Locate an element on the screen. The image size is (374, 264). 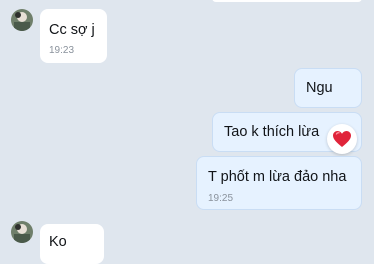
message-timestamp: 19:23 is located at coordinates (62, 50).